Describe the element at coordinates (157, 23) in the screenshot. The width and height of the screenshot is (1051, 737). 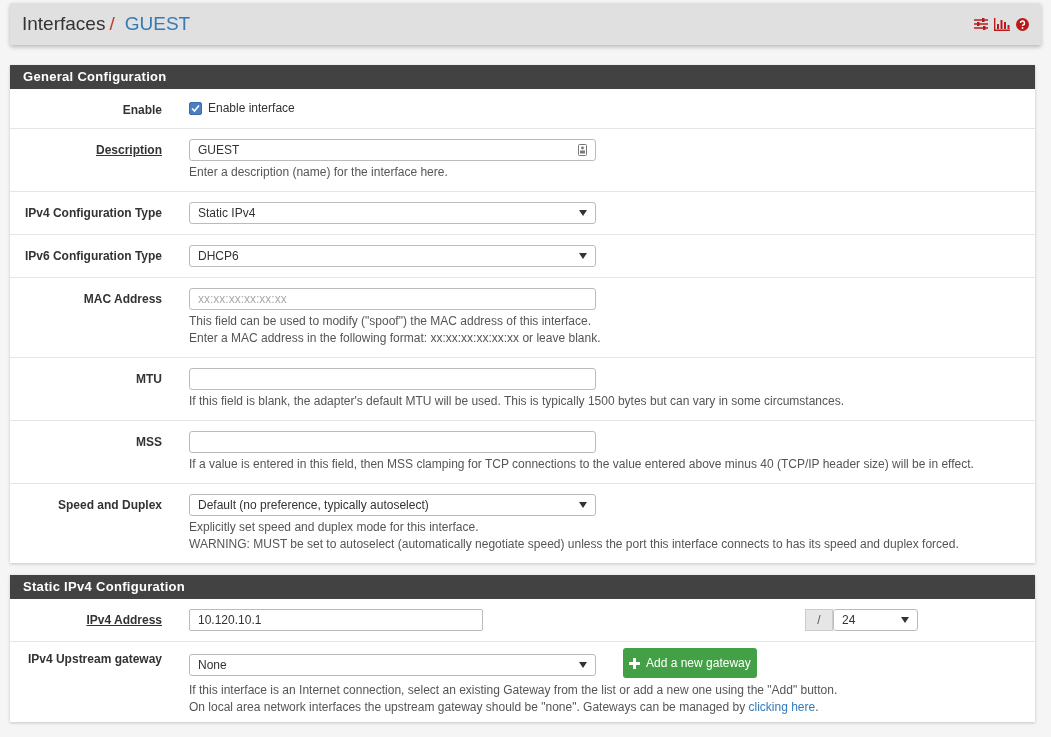
I see `breadcrumb-current: GUEST` at that location.